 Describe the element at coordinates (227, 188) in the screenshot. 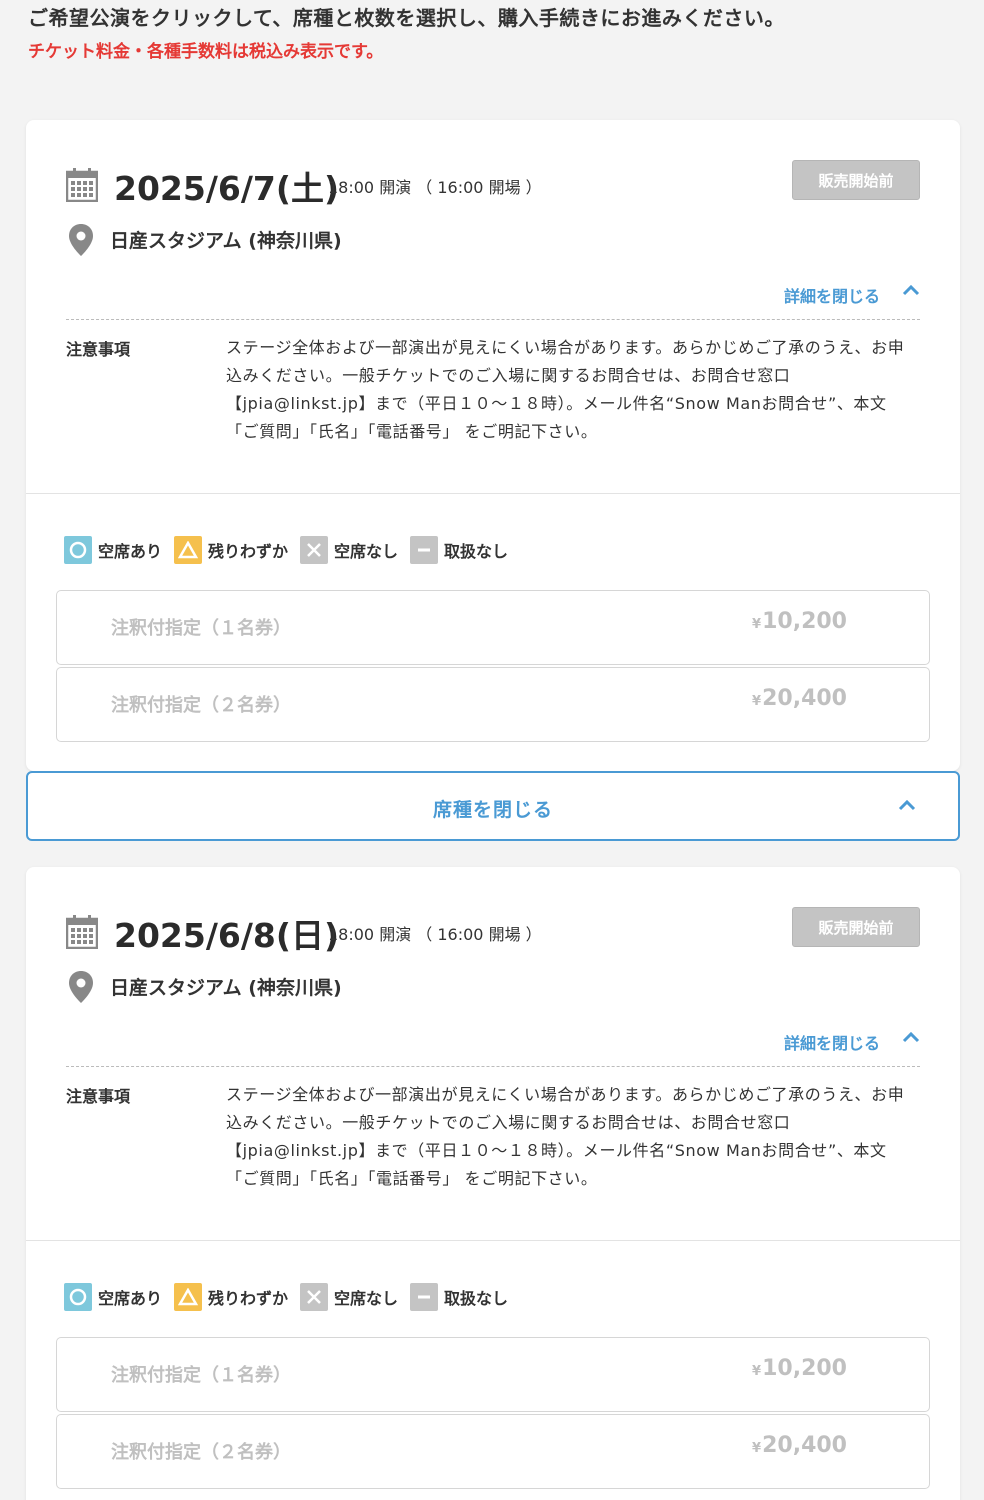

I see `performance-date: 2025/6/7(土)` at that location.